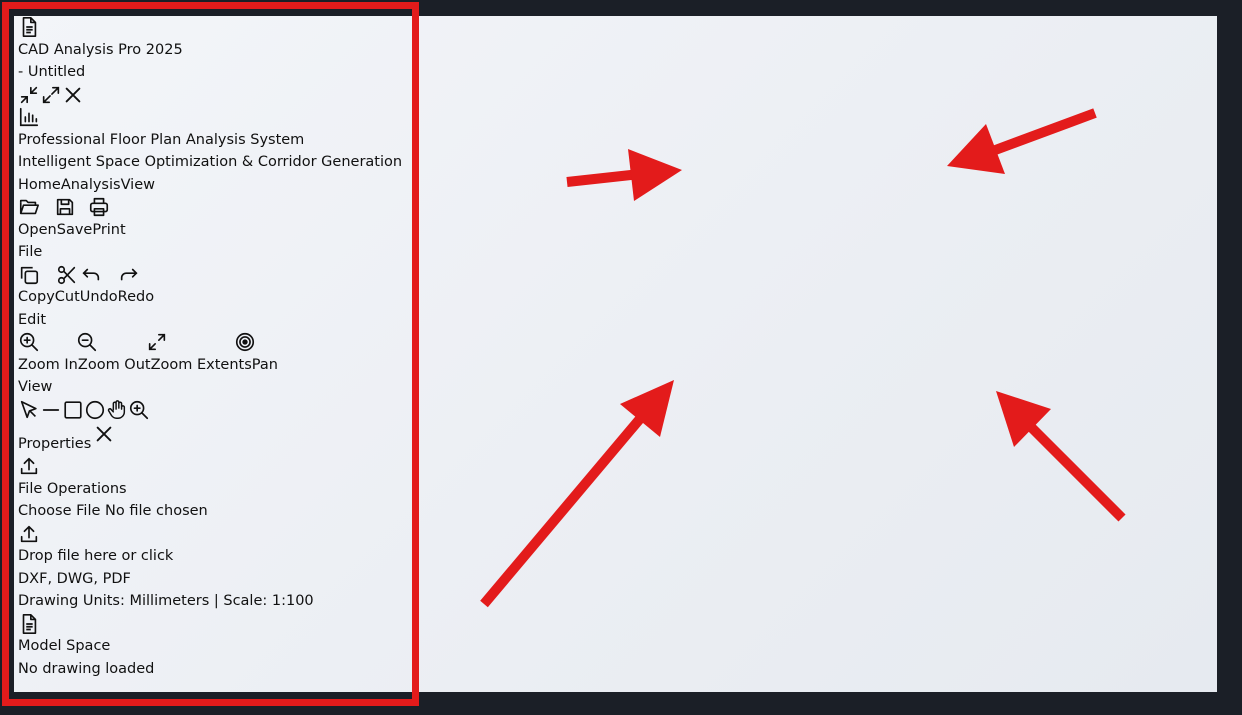 The image size is (1242, 715). Describe the element at coordinates (1022, 141) in the screenshot. I see `arrow-left` at that location.